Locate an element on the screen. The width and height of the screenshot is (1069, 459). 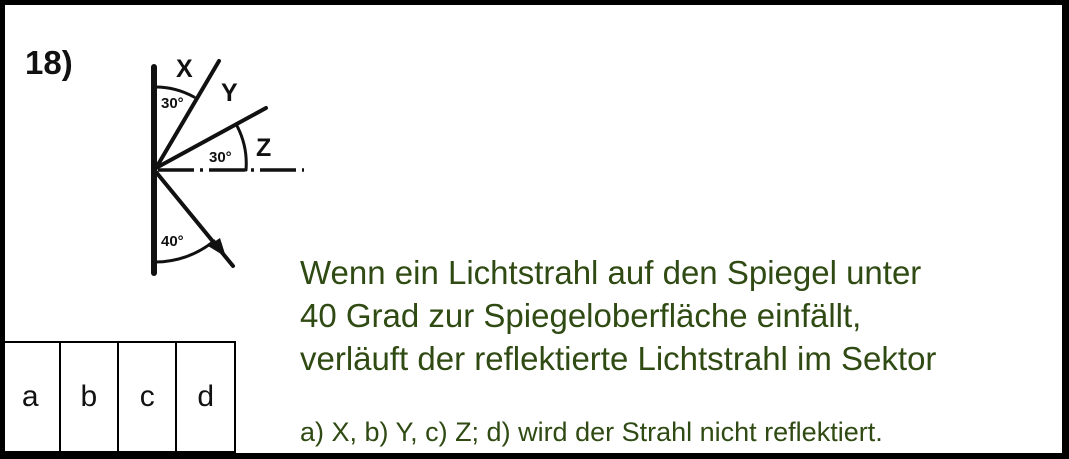
answer-boxes: a b c d is located at coordinates (118, 397).